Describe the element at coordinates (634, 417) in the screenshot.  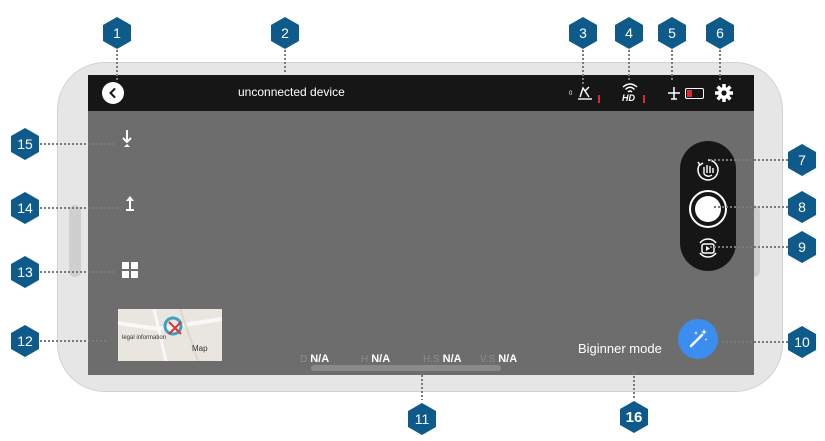
I see `callout-16: 16` at that location.